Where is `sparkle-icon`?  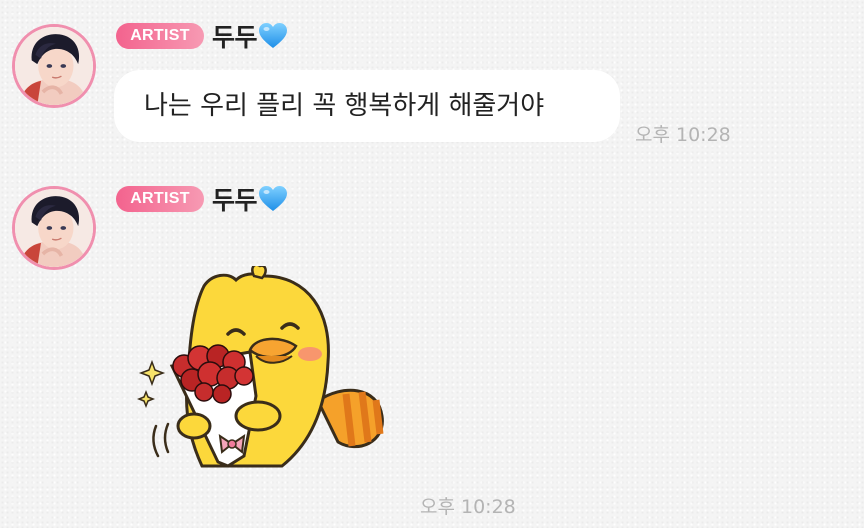
sparkle-icon is located at coordinates (151, 384).